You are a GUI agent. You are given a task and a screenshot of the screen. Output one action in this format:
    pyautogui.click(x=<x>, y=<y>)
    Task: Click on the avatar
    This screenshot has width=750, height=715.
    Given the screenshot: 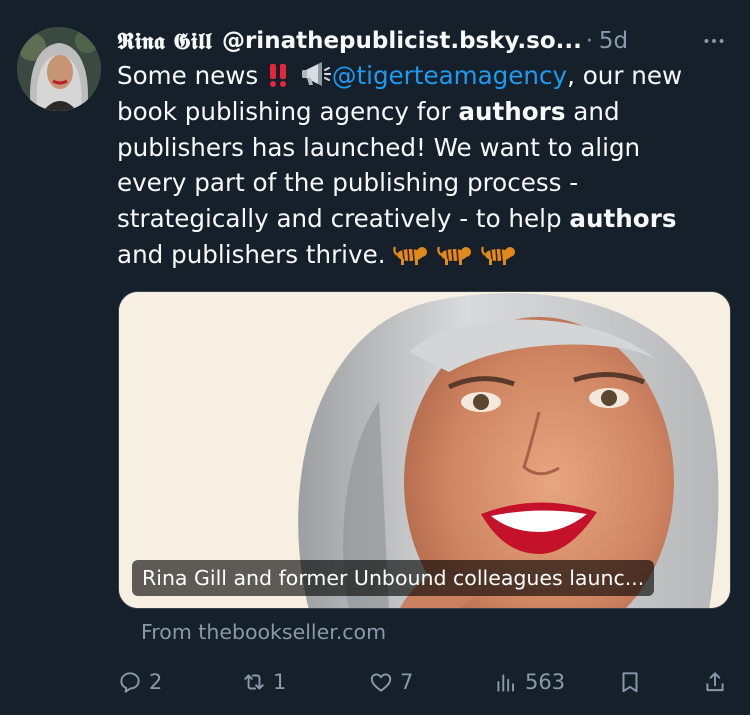 What is the action you would take?
    pyautogui.click(x=59, y=69)
    